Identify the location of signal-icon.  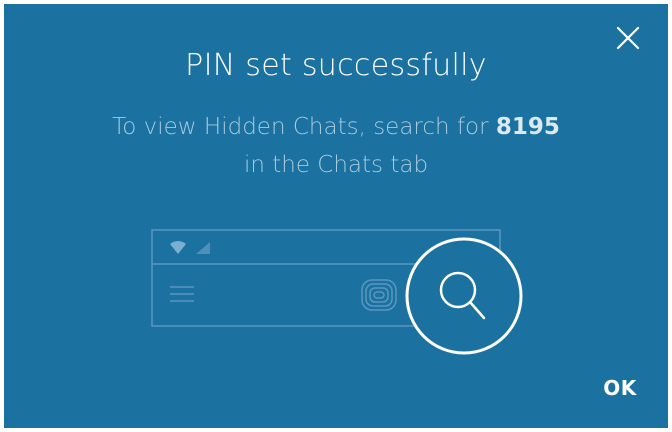
(203, 248).